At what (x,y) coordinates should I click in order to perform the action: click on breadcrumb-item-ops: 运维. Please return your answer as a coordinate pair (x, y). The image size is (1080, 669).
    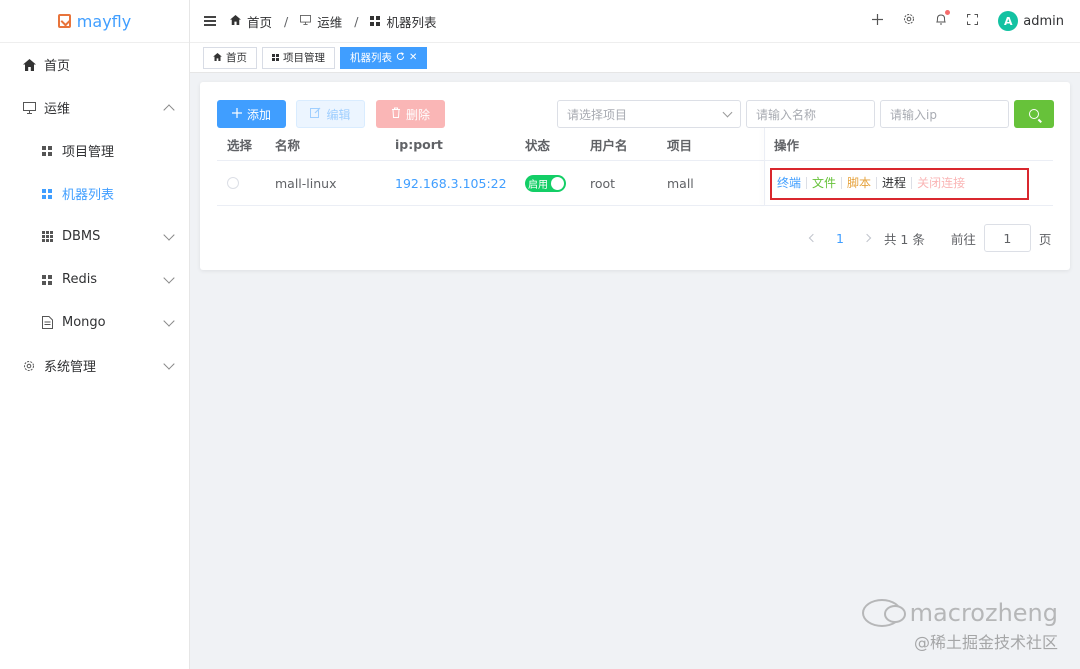
    Looking at the image, I should click on (329, 21).